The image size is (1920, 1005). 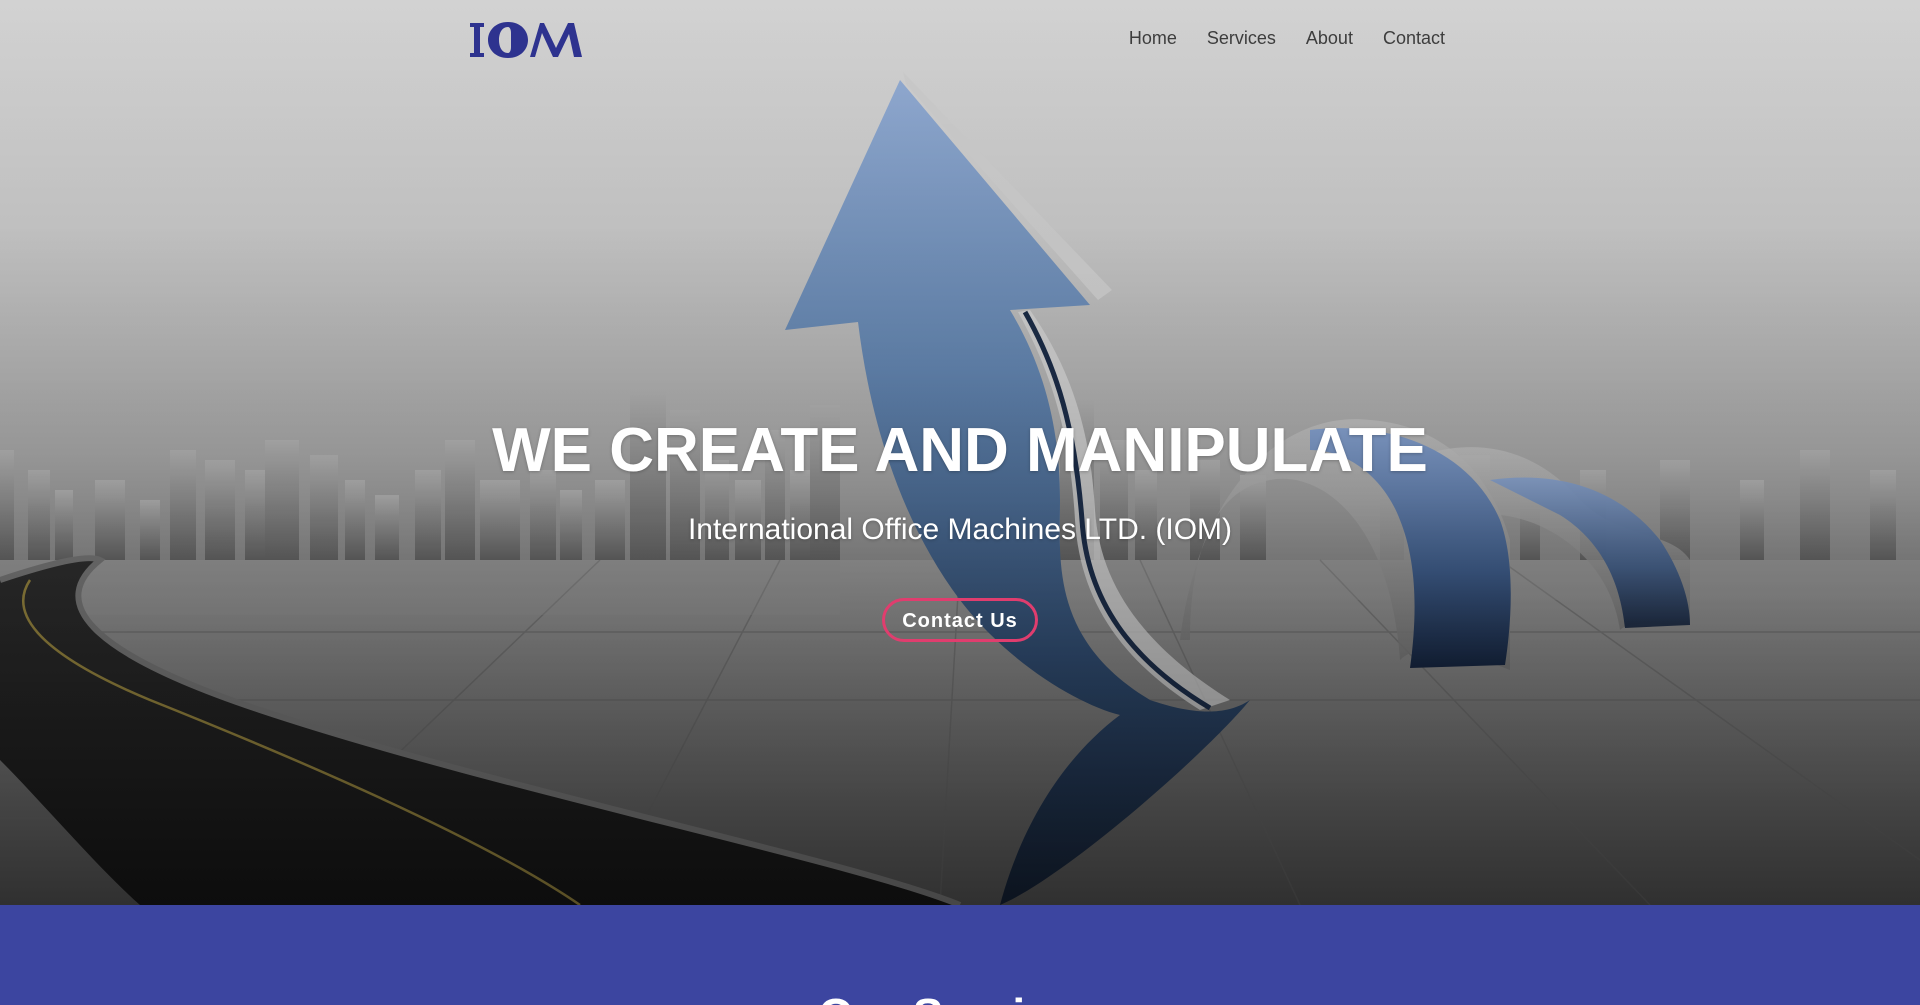 What do you see at coordinates (960, 955) in the screenshot?
I see `services-section: Our Services` at bounding box center [960, 955].